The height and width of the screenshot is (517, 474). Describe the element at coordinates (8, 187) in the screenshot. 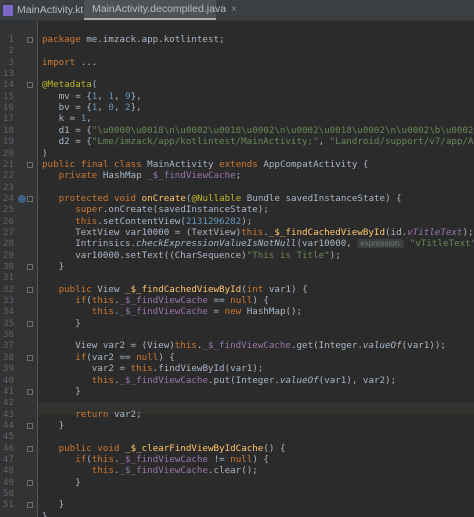

I see `line-number: 23` at that location.